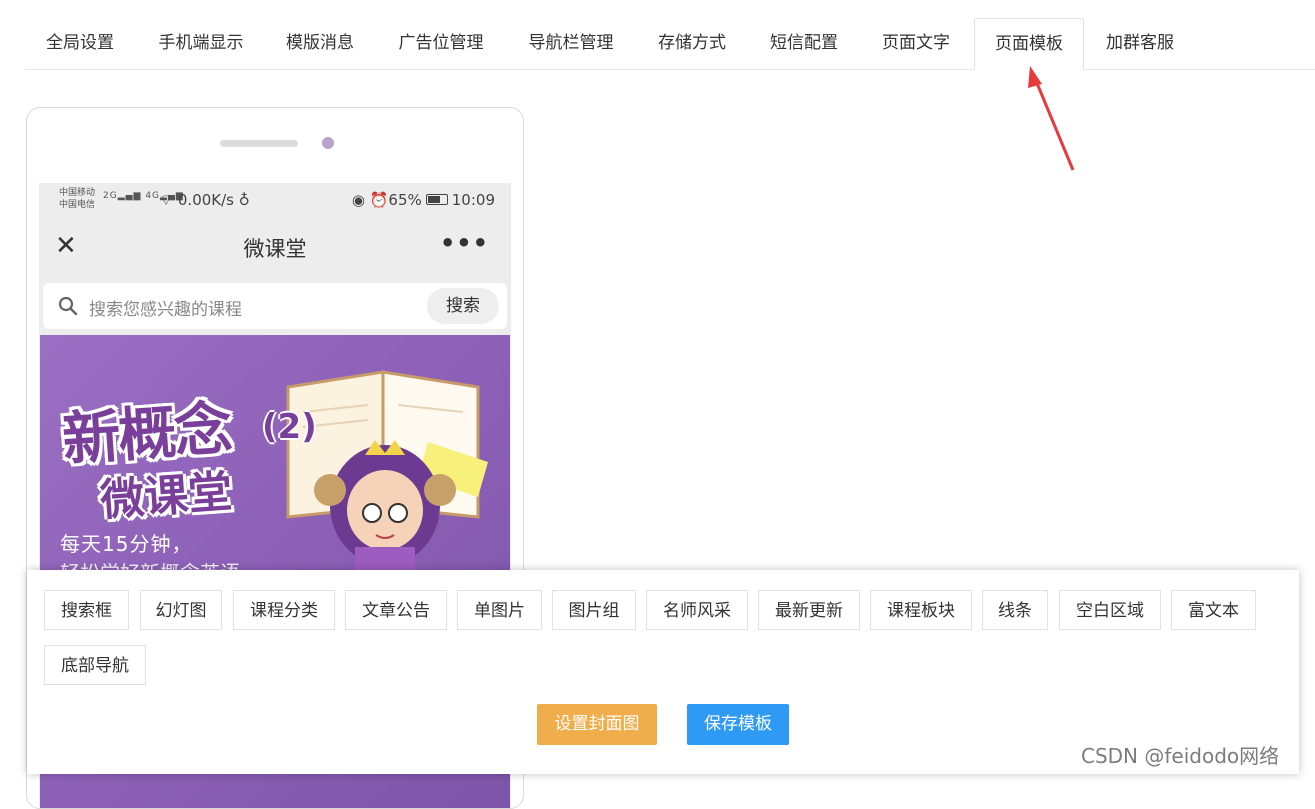 Image resolution: width=1315 pixels, height=809 pixels. I want to click on search-icon, so click(68, 306).